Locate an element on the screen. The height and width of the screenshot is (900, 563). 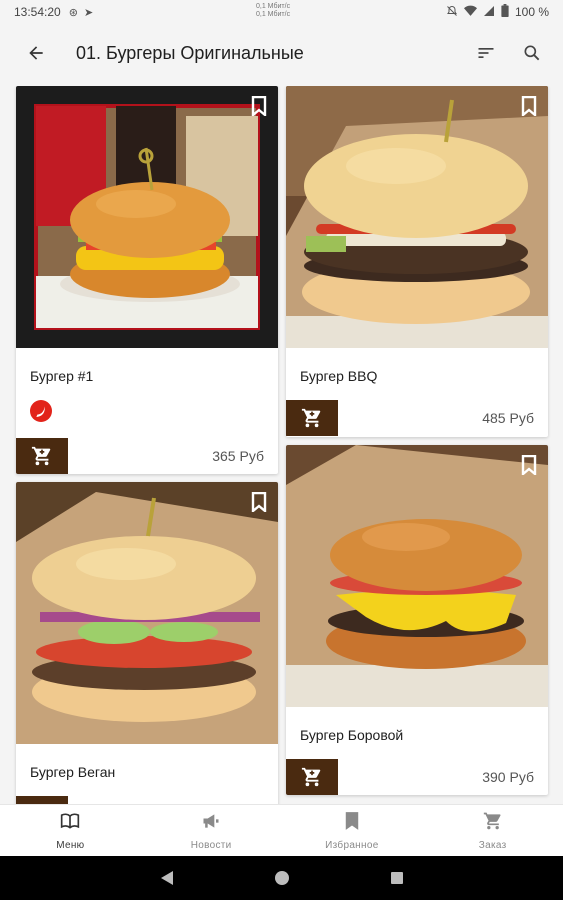
nav-tab-order: Заказ is located at coordinates (492, 830).